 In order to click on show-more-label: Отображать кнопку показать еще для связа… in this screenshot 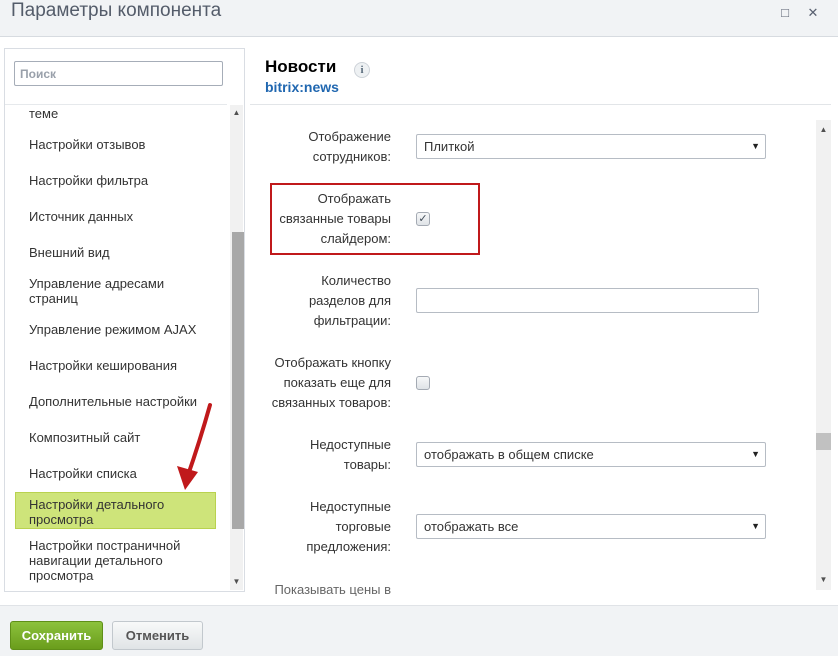, I will do `click(331, 382)`.